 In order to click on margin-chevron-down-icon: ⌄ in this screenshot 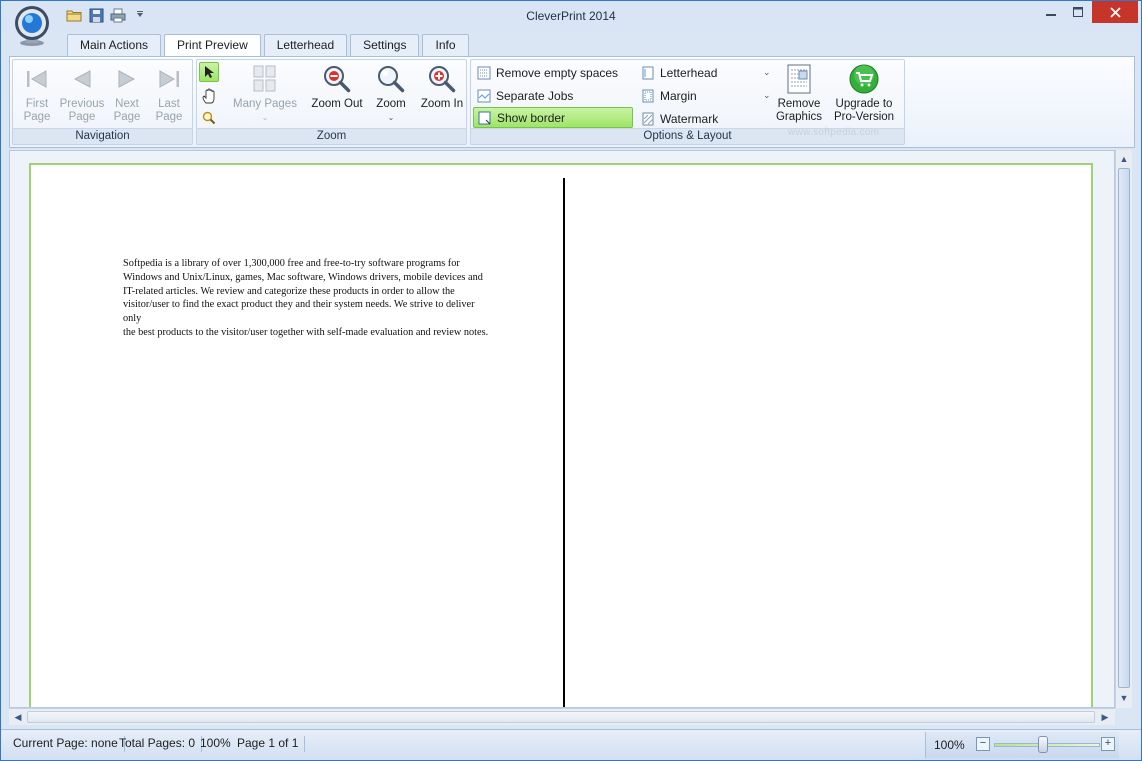, I will do `click(767, 95)`.